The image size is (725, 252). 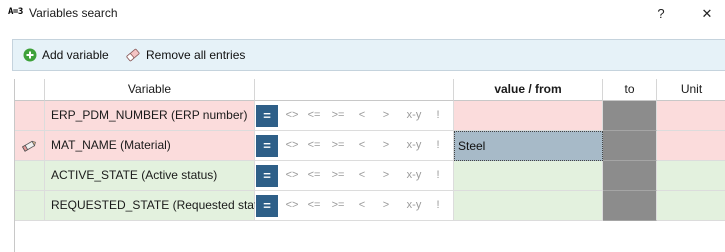 I want to click on close-button: ✕, so click(x=707, y=14).